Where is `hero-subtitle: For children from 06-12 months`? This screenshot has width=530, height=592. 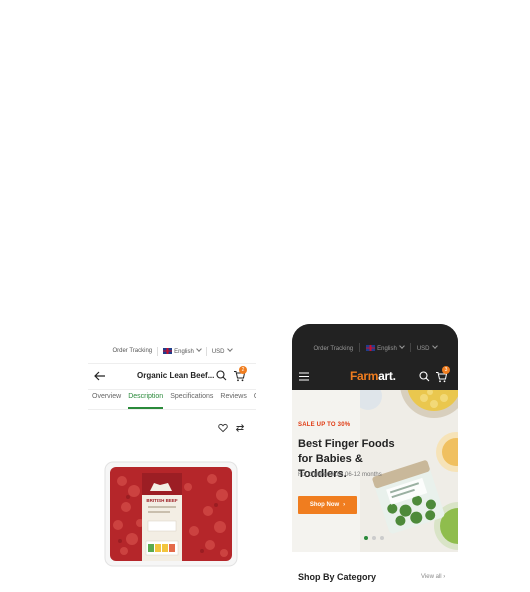 hero-subtitle: For children from 06-12 months is located at coordinates (340, 475).